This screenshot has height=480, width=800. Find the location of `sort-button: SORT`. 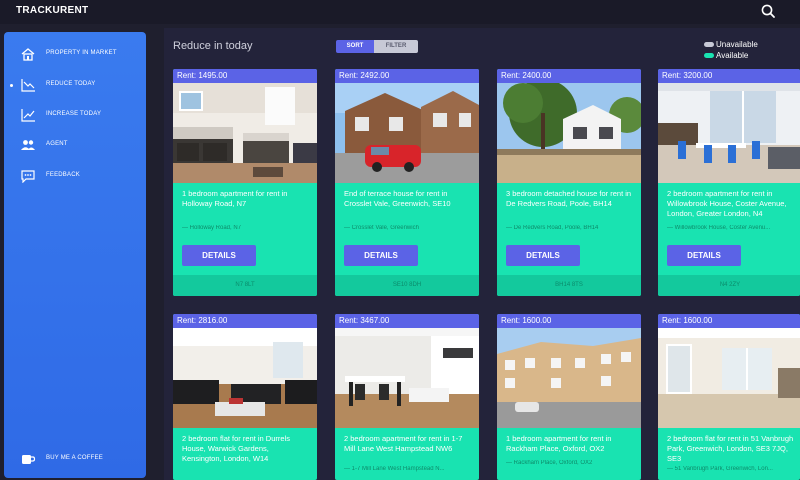

sort-button: SORT is located at coordinates (355, 46).